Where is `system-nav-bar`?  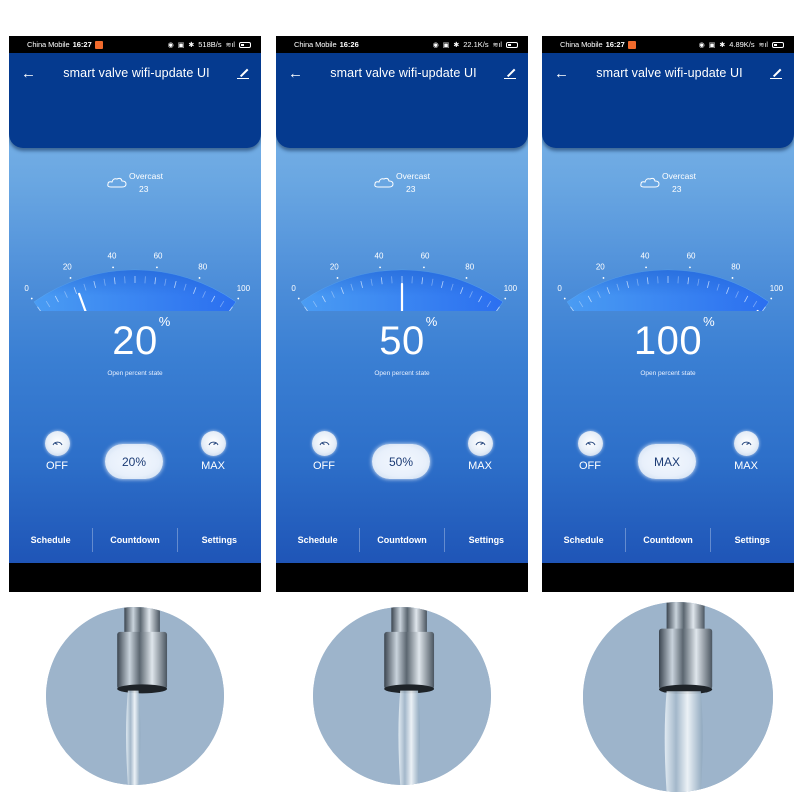 system-nav-bar is located at coordinates (135, 577).